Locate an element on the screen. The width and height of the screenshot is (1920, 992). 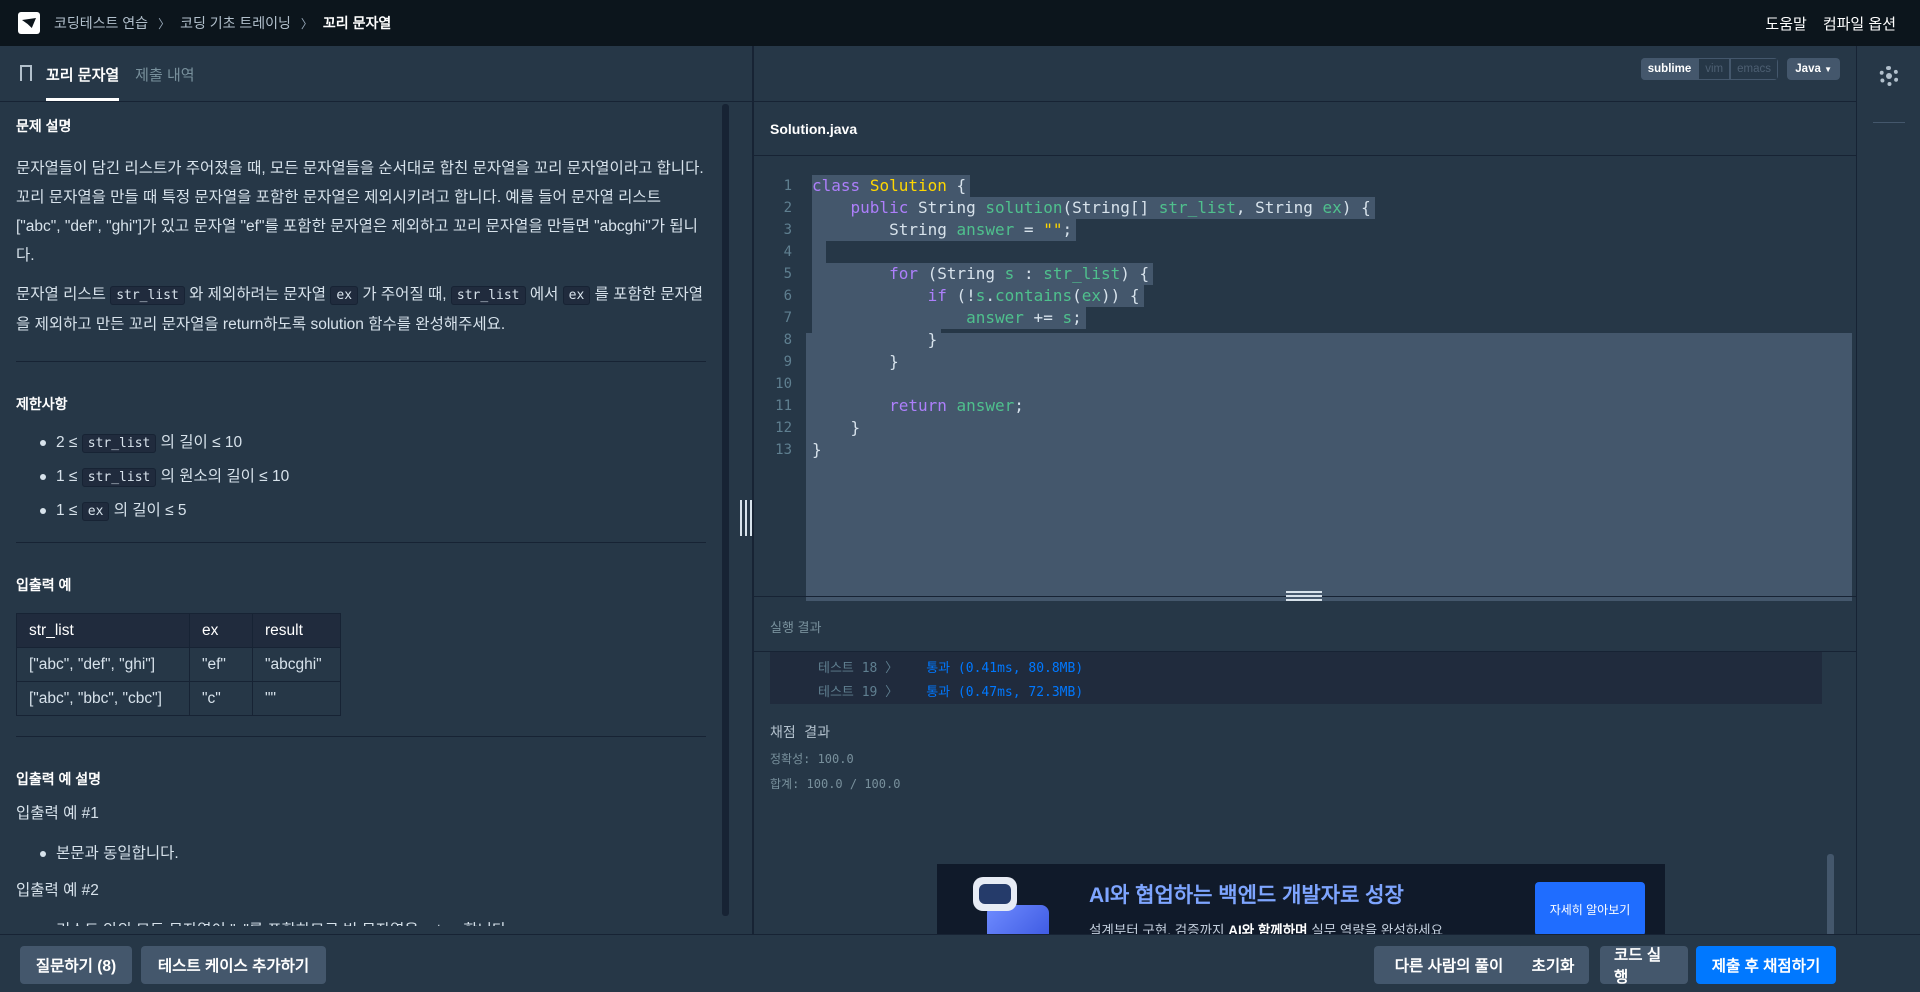
chevron-right-icon: 〉 is located at coordinates (164, 23).